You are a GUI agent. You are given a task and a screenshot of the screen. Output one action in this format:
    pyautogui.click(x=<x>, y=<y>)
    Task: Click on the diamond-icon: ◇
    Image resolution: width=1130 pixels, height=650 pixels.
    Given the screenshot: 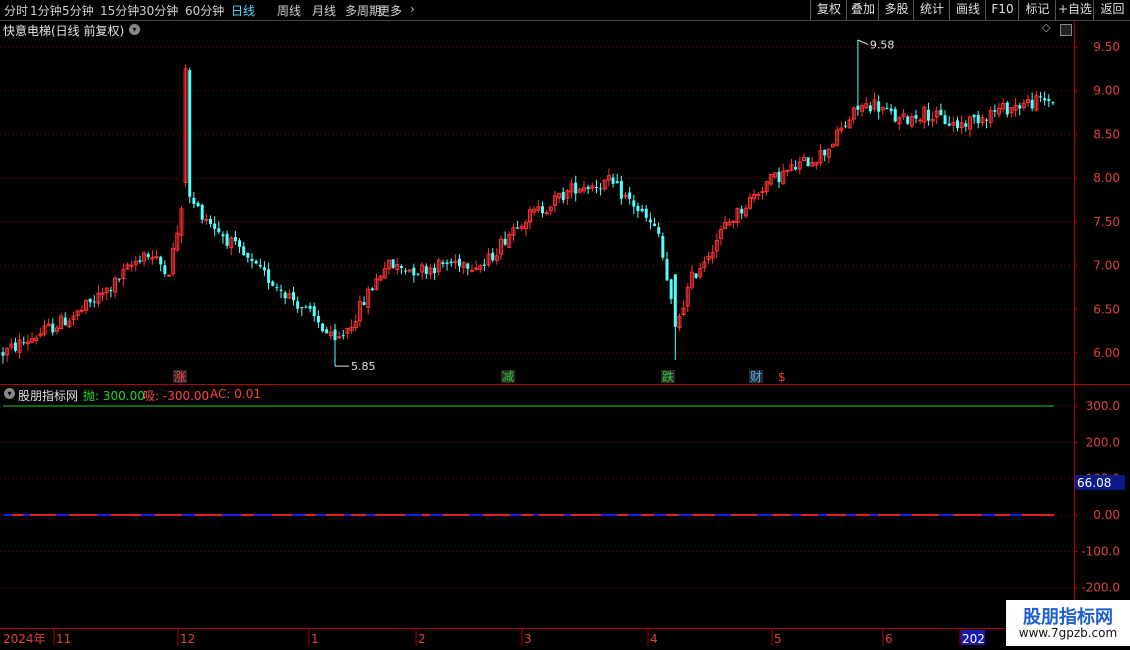 What is the action you would take?
    pyautogui.click(x=1046, y=27)
    